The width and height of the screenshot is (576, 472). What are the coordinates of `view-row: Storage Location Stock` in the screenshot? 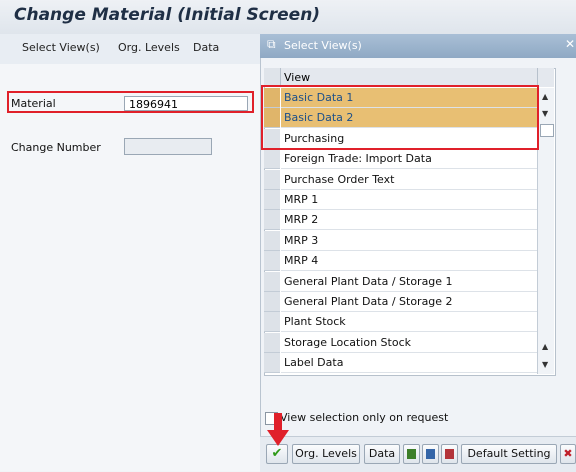 It's located at (409, 343).